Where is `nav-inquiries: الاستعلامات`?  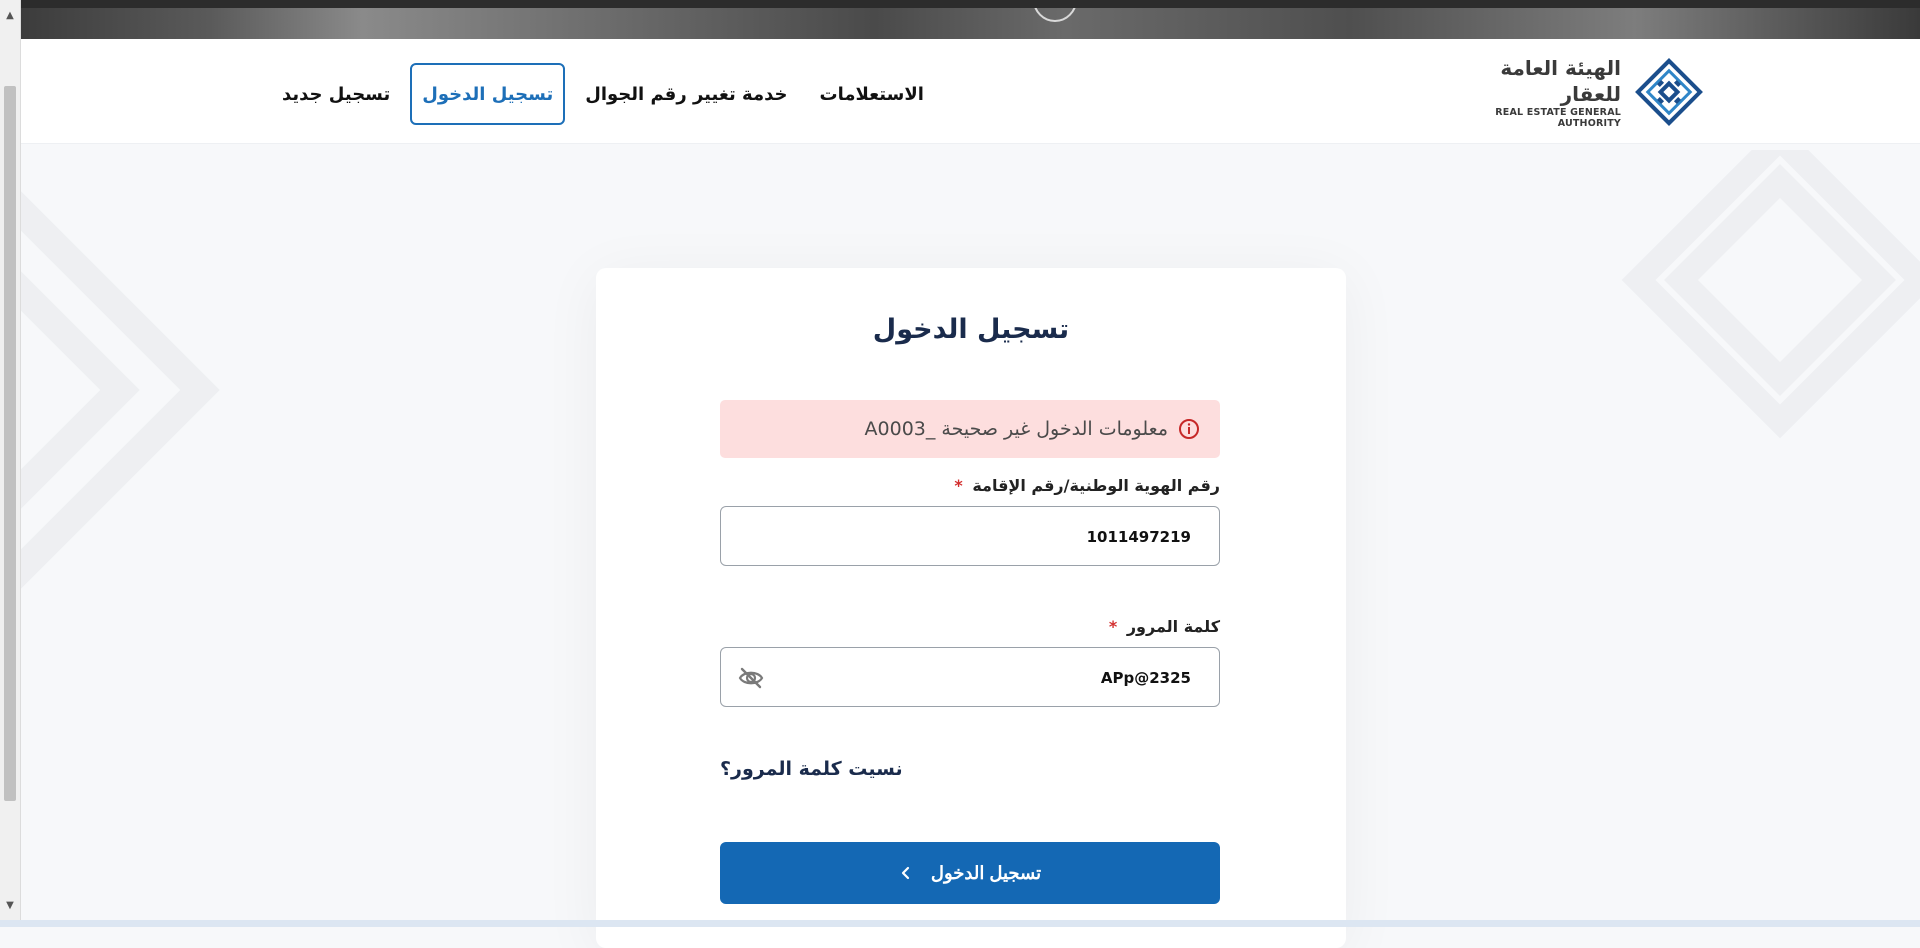 nav-inquiries: الاستعلامات is located at coordinates (871, 94).